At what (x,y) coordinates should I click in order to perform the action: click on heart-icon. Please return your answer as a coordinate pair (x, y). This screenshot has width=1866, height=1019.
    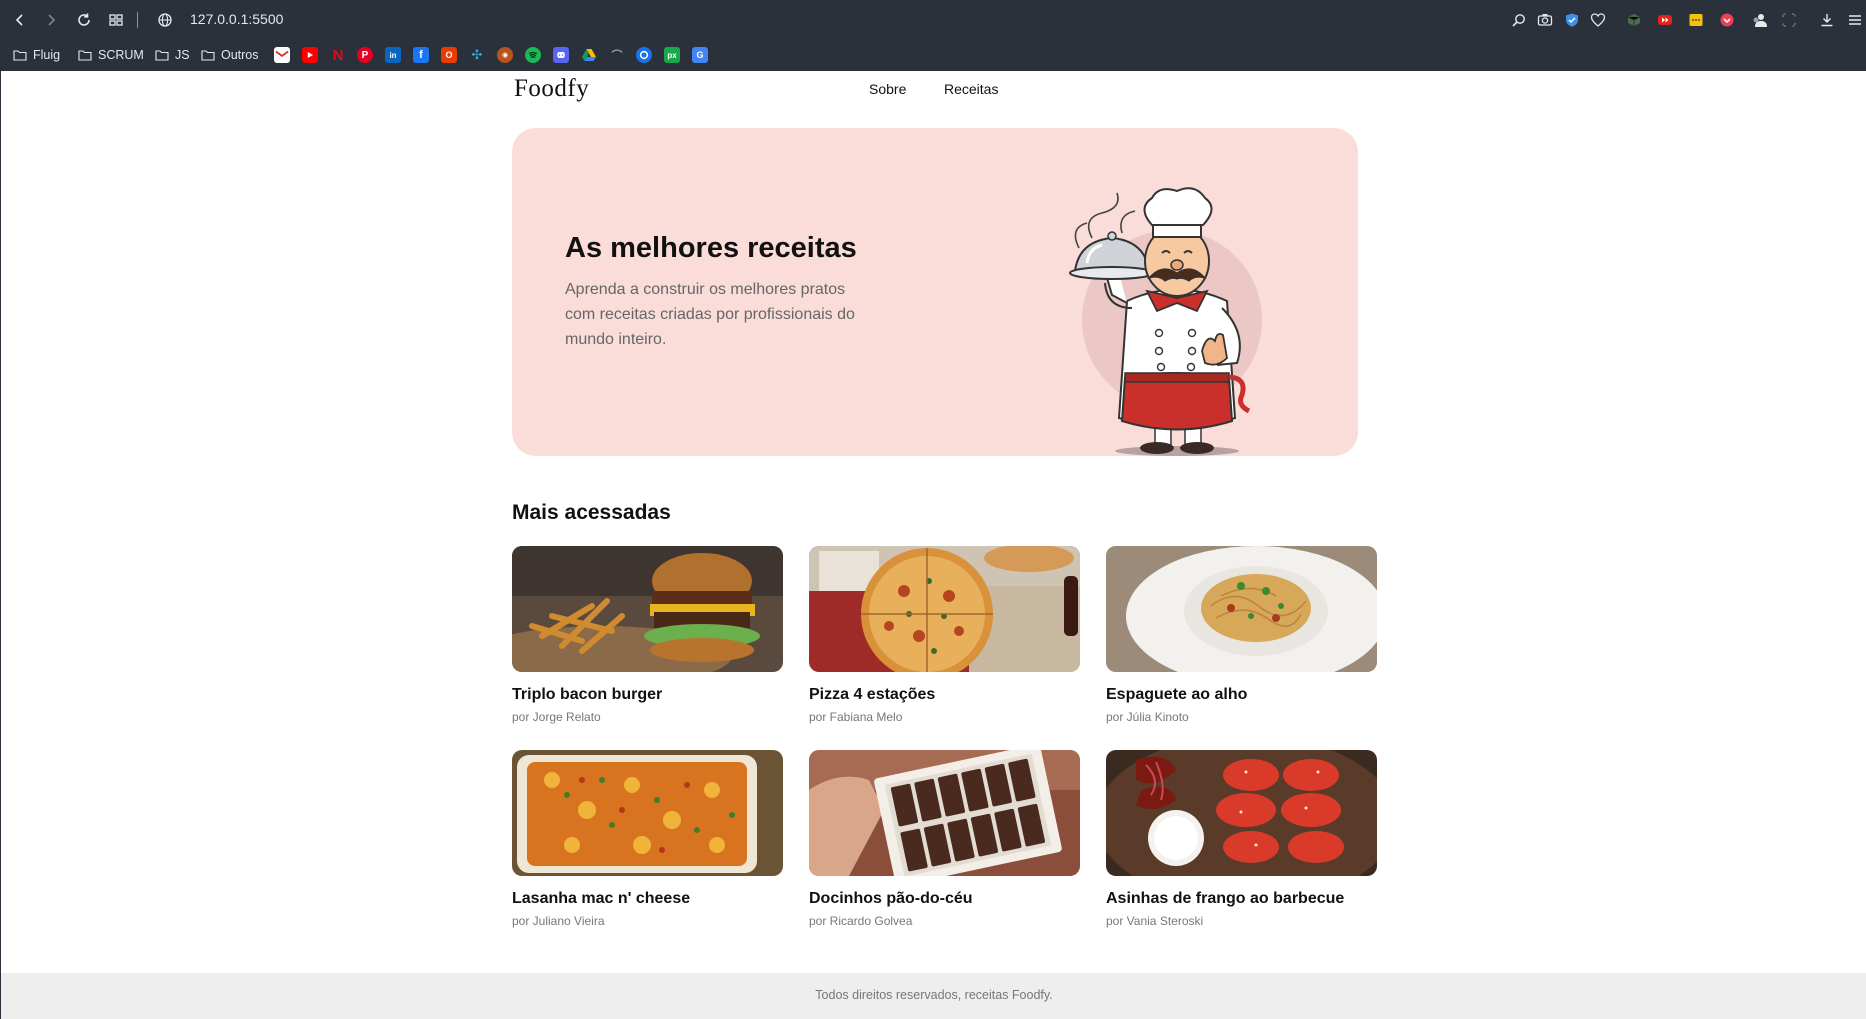
    Looking at the image, I should click on (1598, 20).